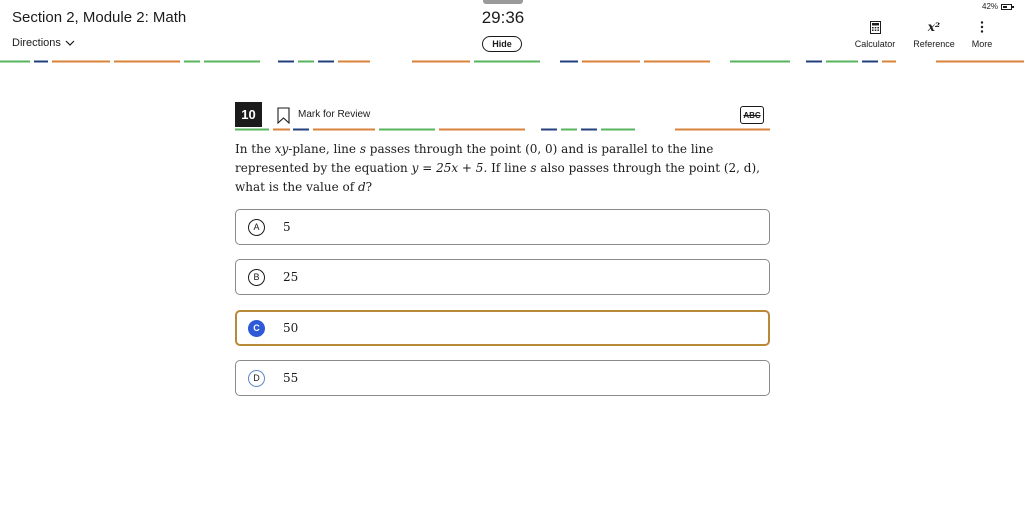  I want to click on mark-for-review: Mark for Review, so click(334, 114).